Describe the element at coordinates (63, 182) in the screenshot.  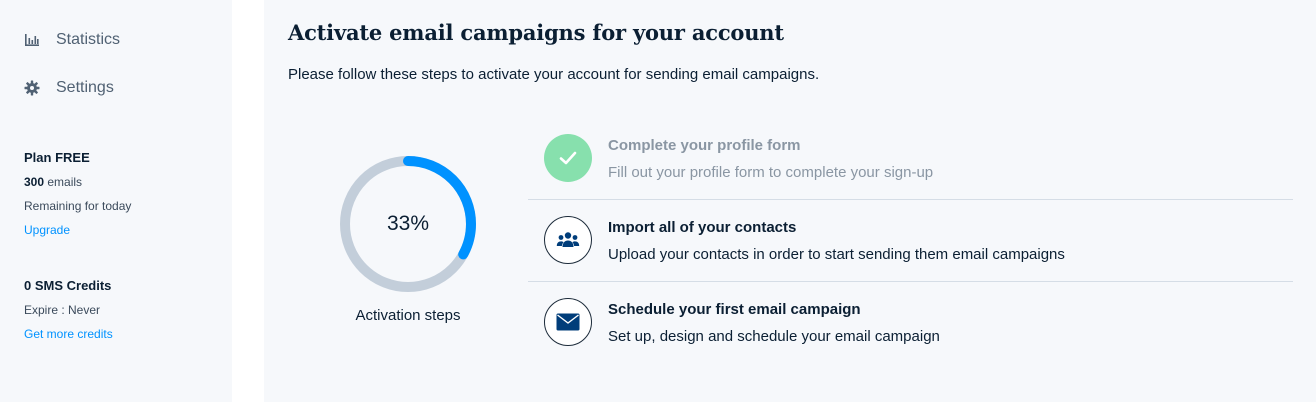
I see `emails-suffix: emails` at that location.